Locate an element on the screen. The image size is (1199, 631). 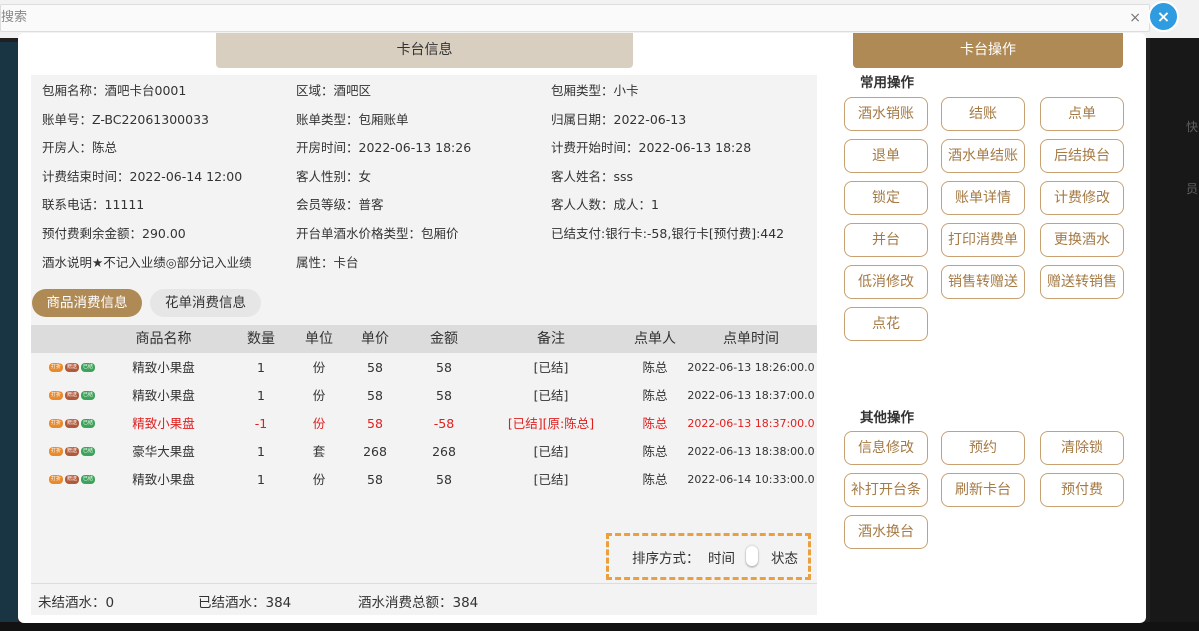
order-button: 点单 is located at coordinates (1082, 114).